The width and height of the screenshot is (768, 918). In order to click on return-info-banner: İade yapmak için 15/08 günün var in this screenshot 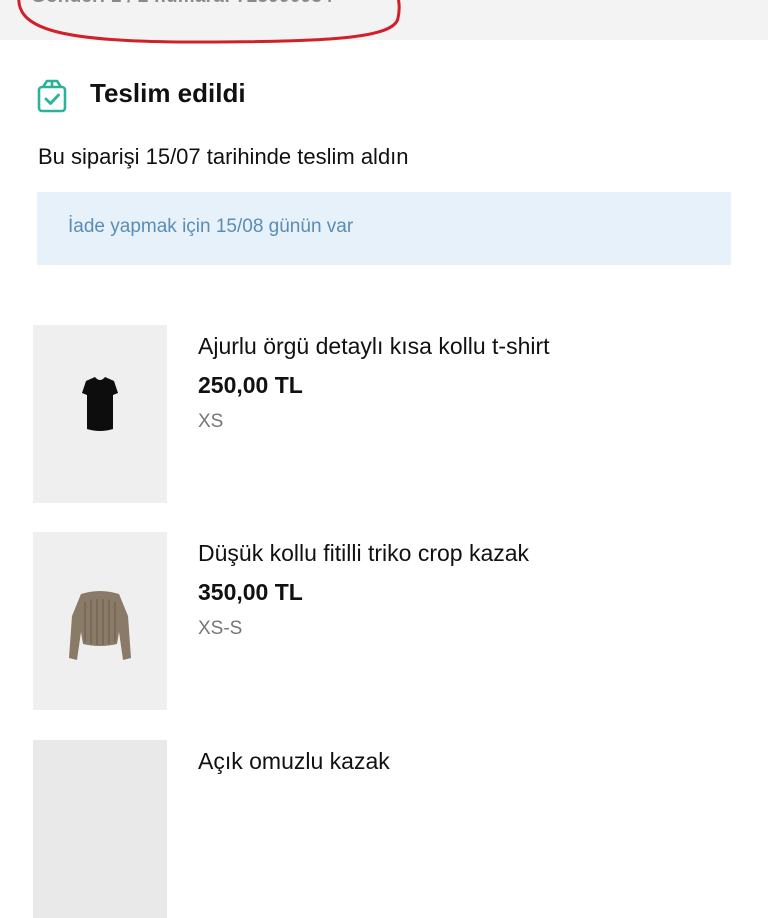, I will do `click(384, 228)`.